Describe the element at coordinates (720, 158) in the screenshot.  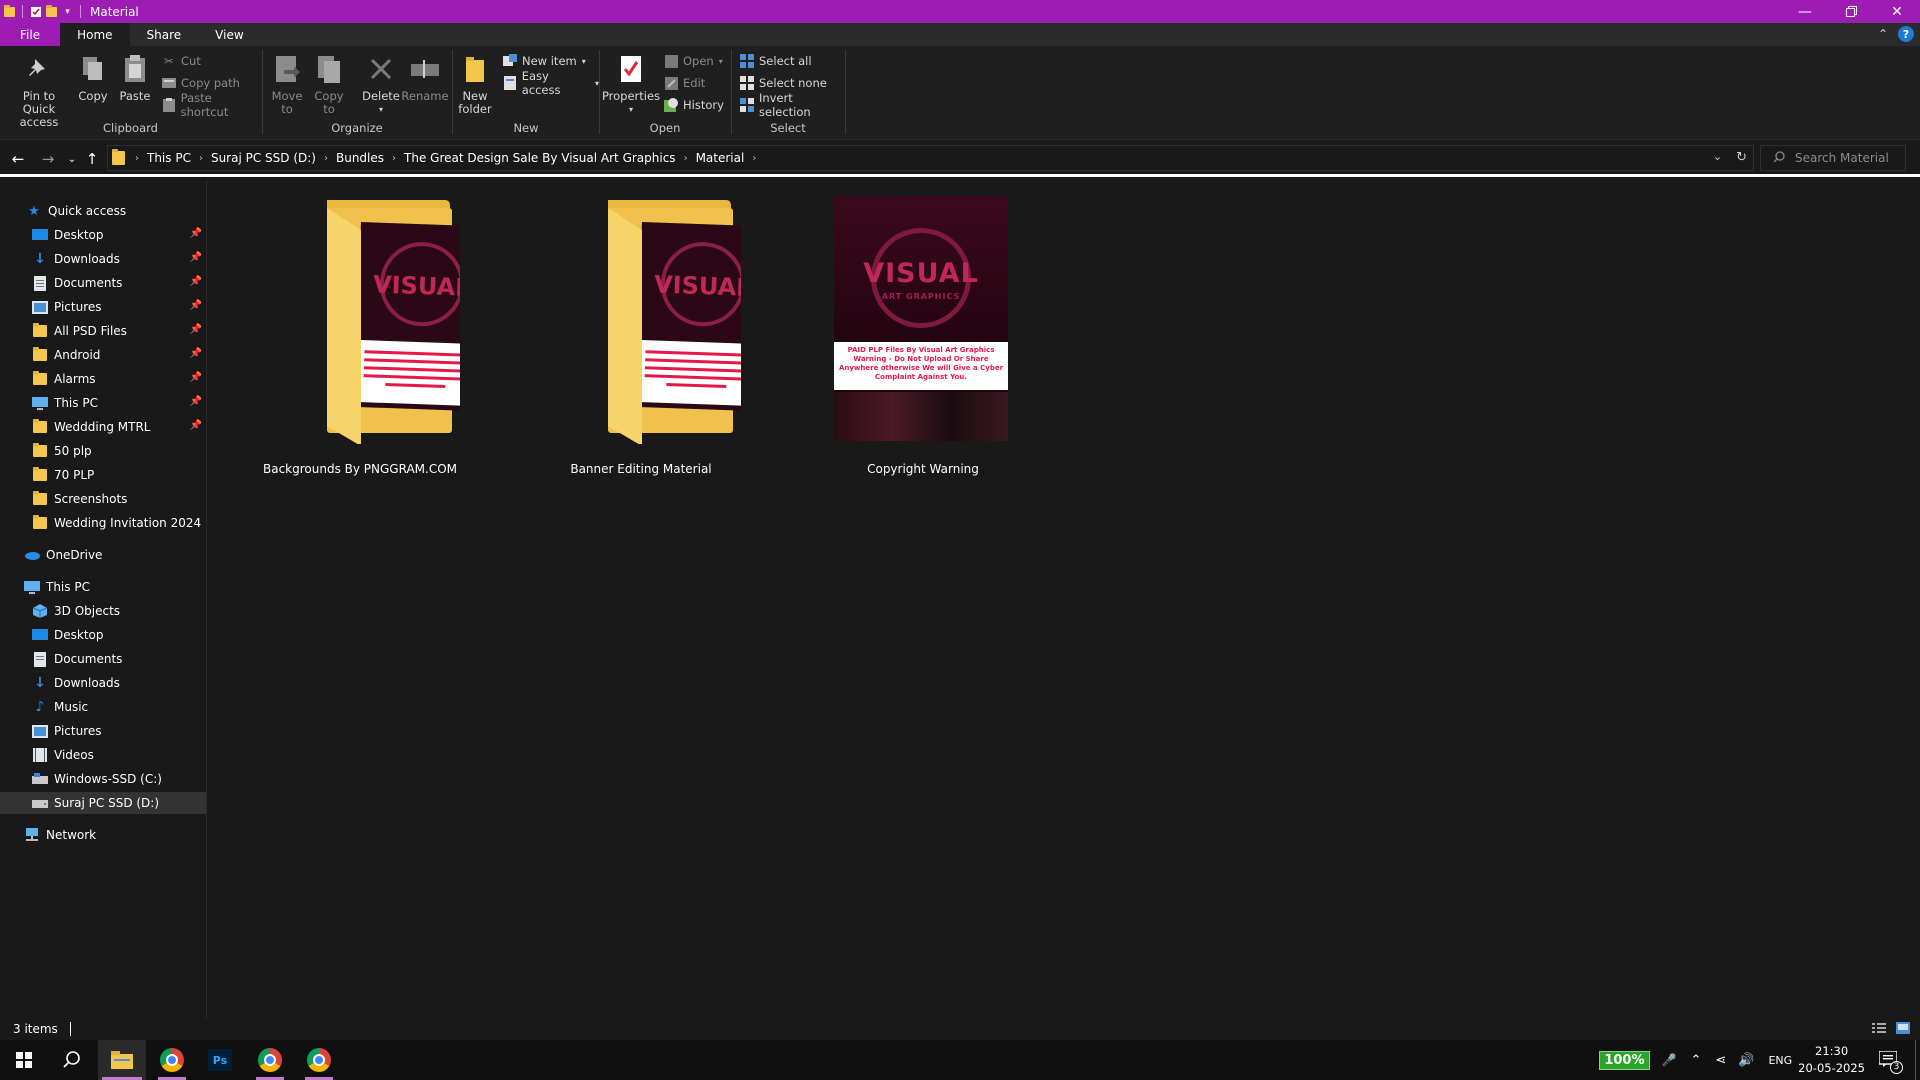
I see `breadcrumb-material: Material` at that location.